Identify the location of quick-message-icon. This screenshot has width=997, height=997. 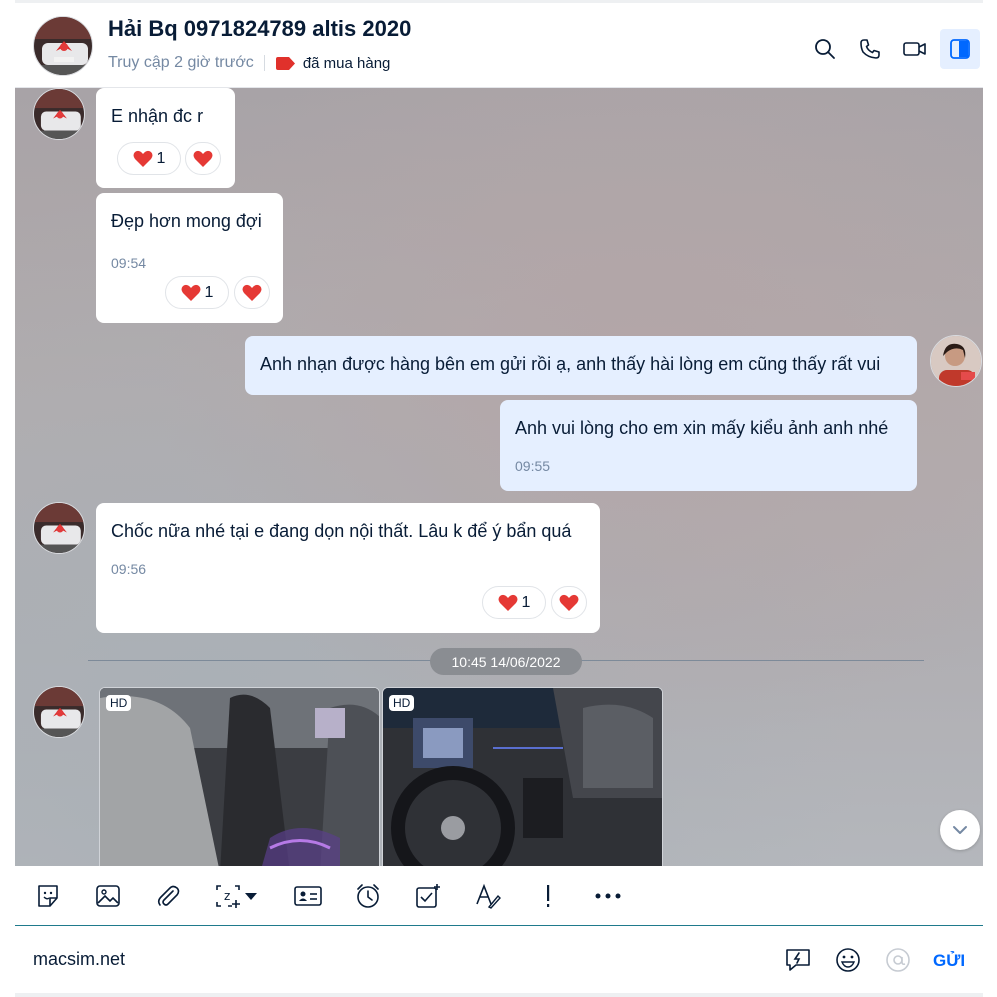
(798, 960).